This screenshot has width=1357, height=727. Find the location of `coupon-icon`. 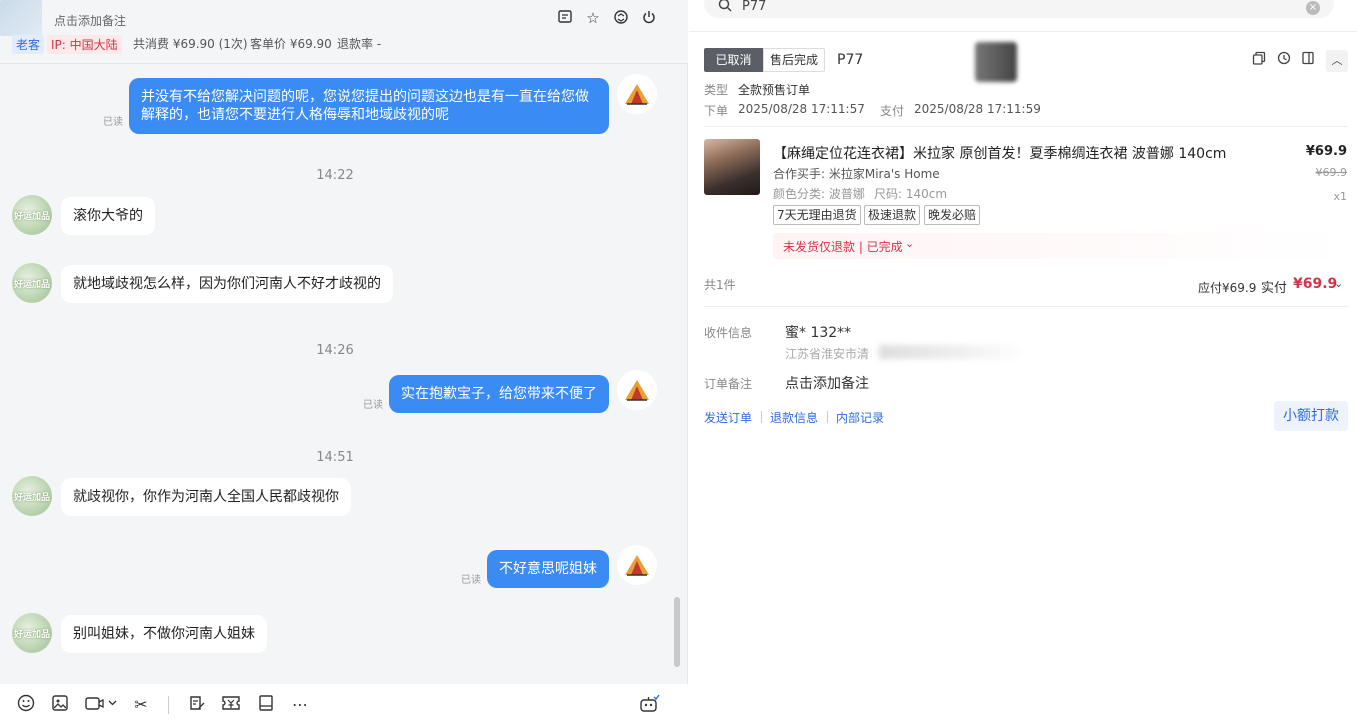

coupon-icon is located at coordinates (231, 705).